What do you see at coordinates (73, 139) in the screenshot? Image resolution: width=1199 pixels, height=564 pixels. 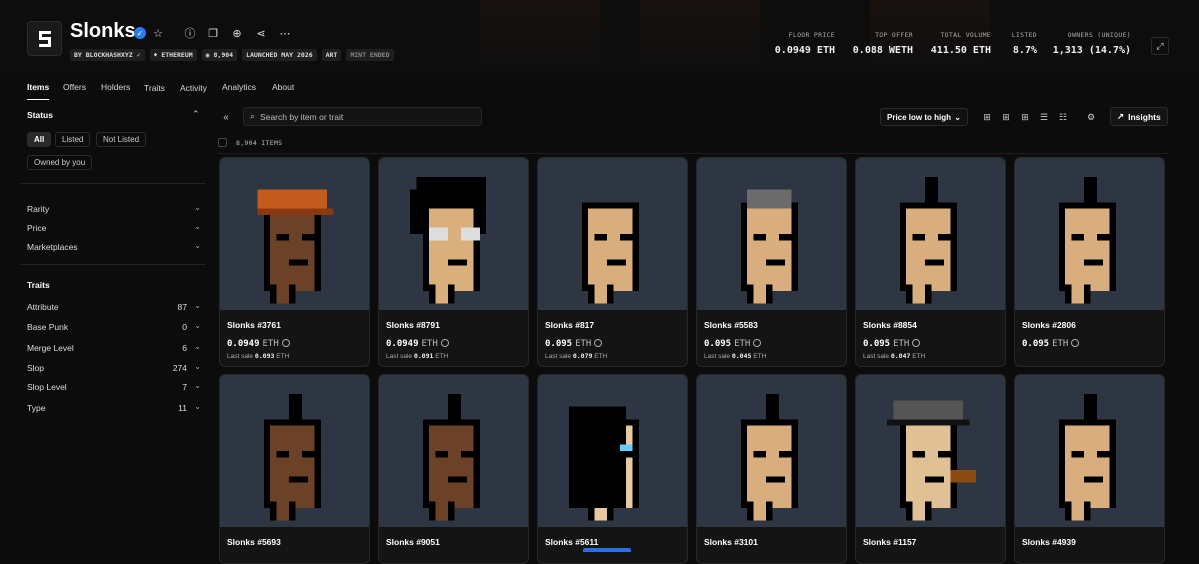 I see `status-pill-listed: Listed` at bounding box center [73, 139].